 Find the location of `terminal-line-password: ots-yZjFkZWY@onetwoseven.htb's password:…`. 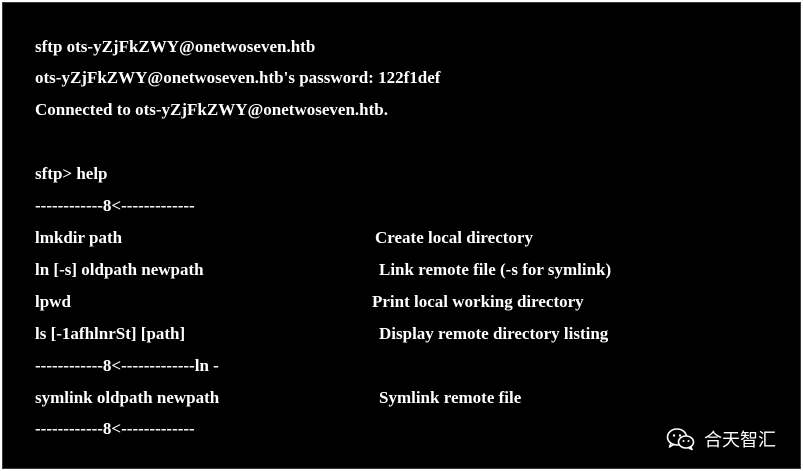

terminal-line-password: ots-yZjFkZWY@onetwoseven.htb's password:… is located at coordinates (238, 77).